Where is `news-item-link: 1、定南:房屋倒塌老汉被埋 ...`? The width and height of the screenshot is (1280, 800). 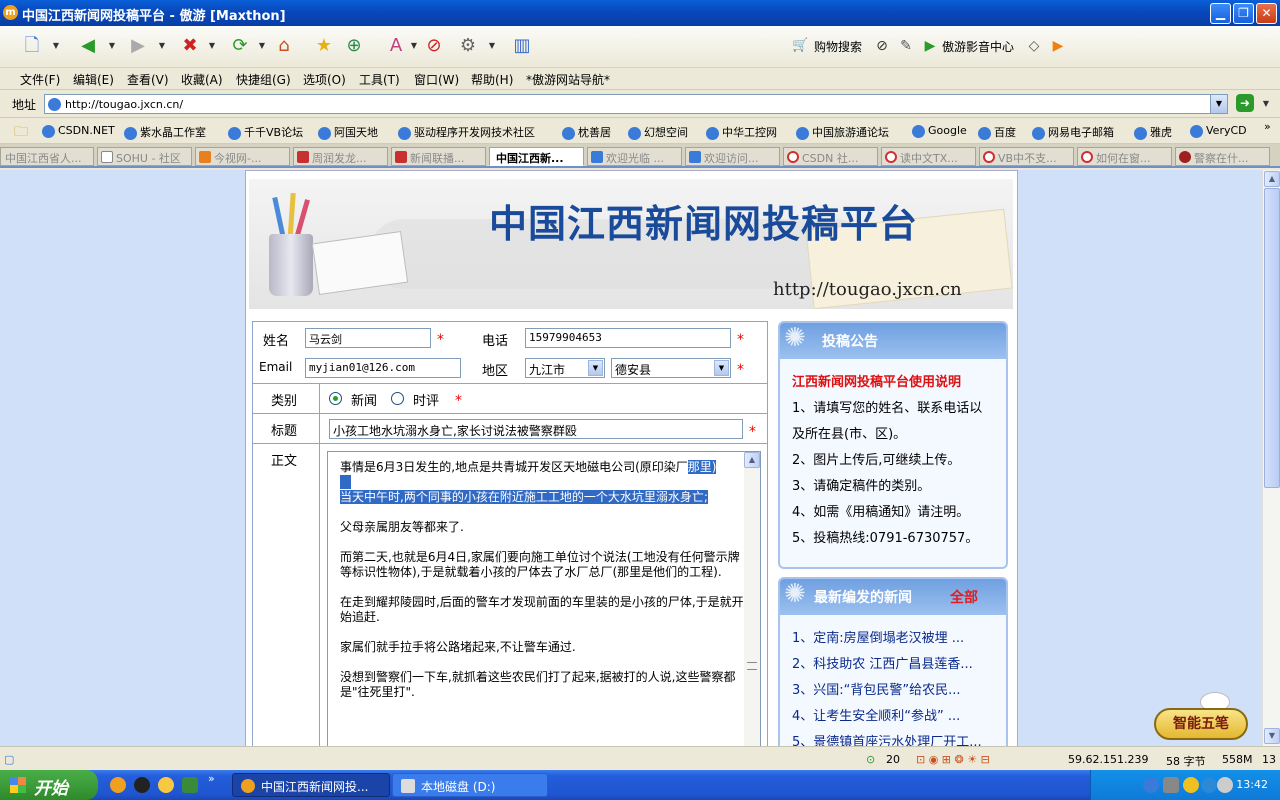
news-item-link: 1、定南:房屋倒塌老汉被埋 ... is located at coordinates (878, 636).